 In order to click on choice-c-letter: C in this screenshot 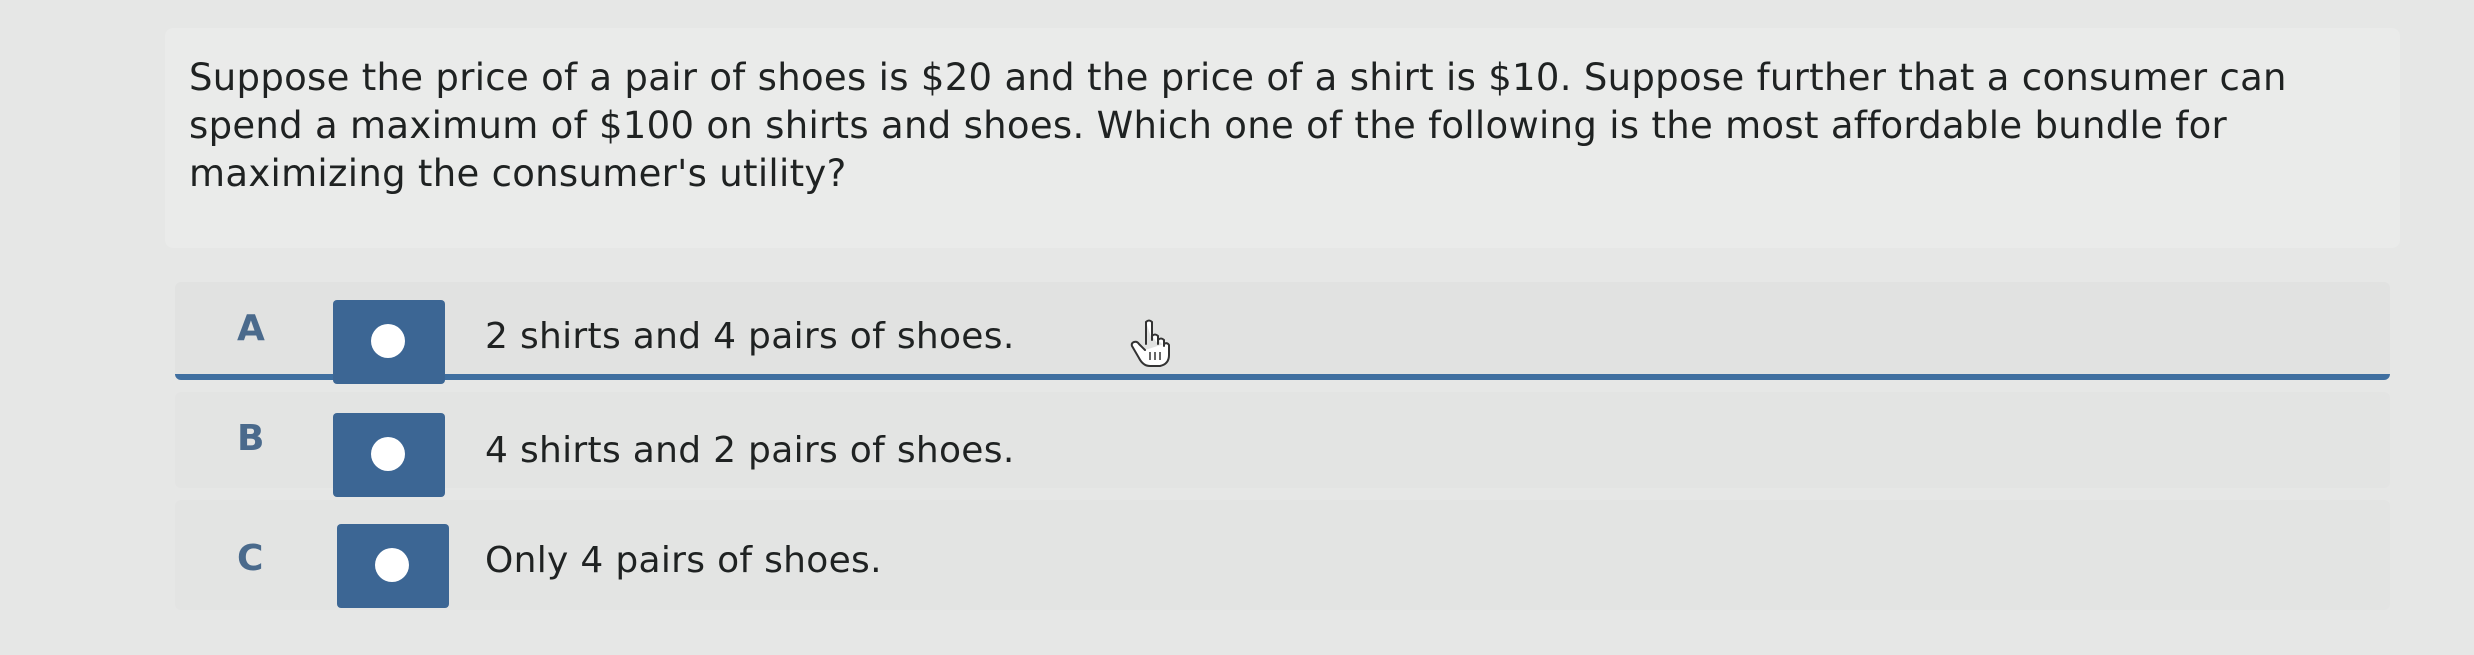, I will do `click(250, 558)`.